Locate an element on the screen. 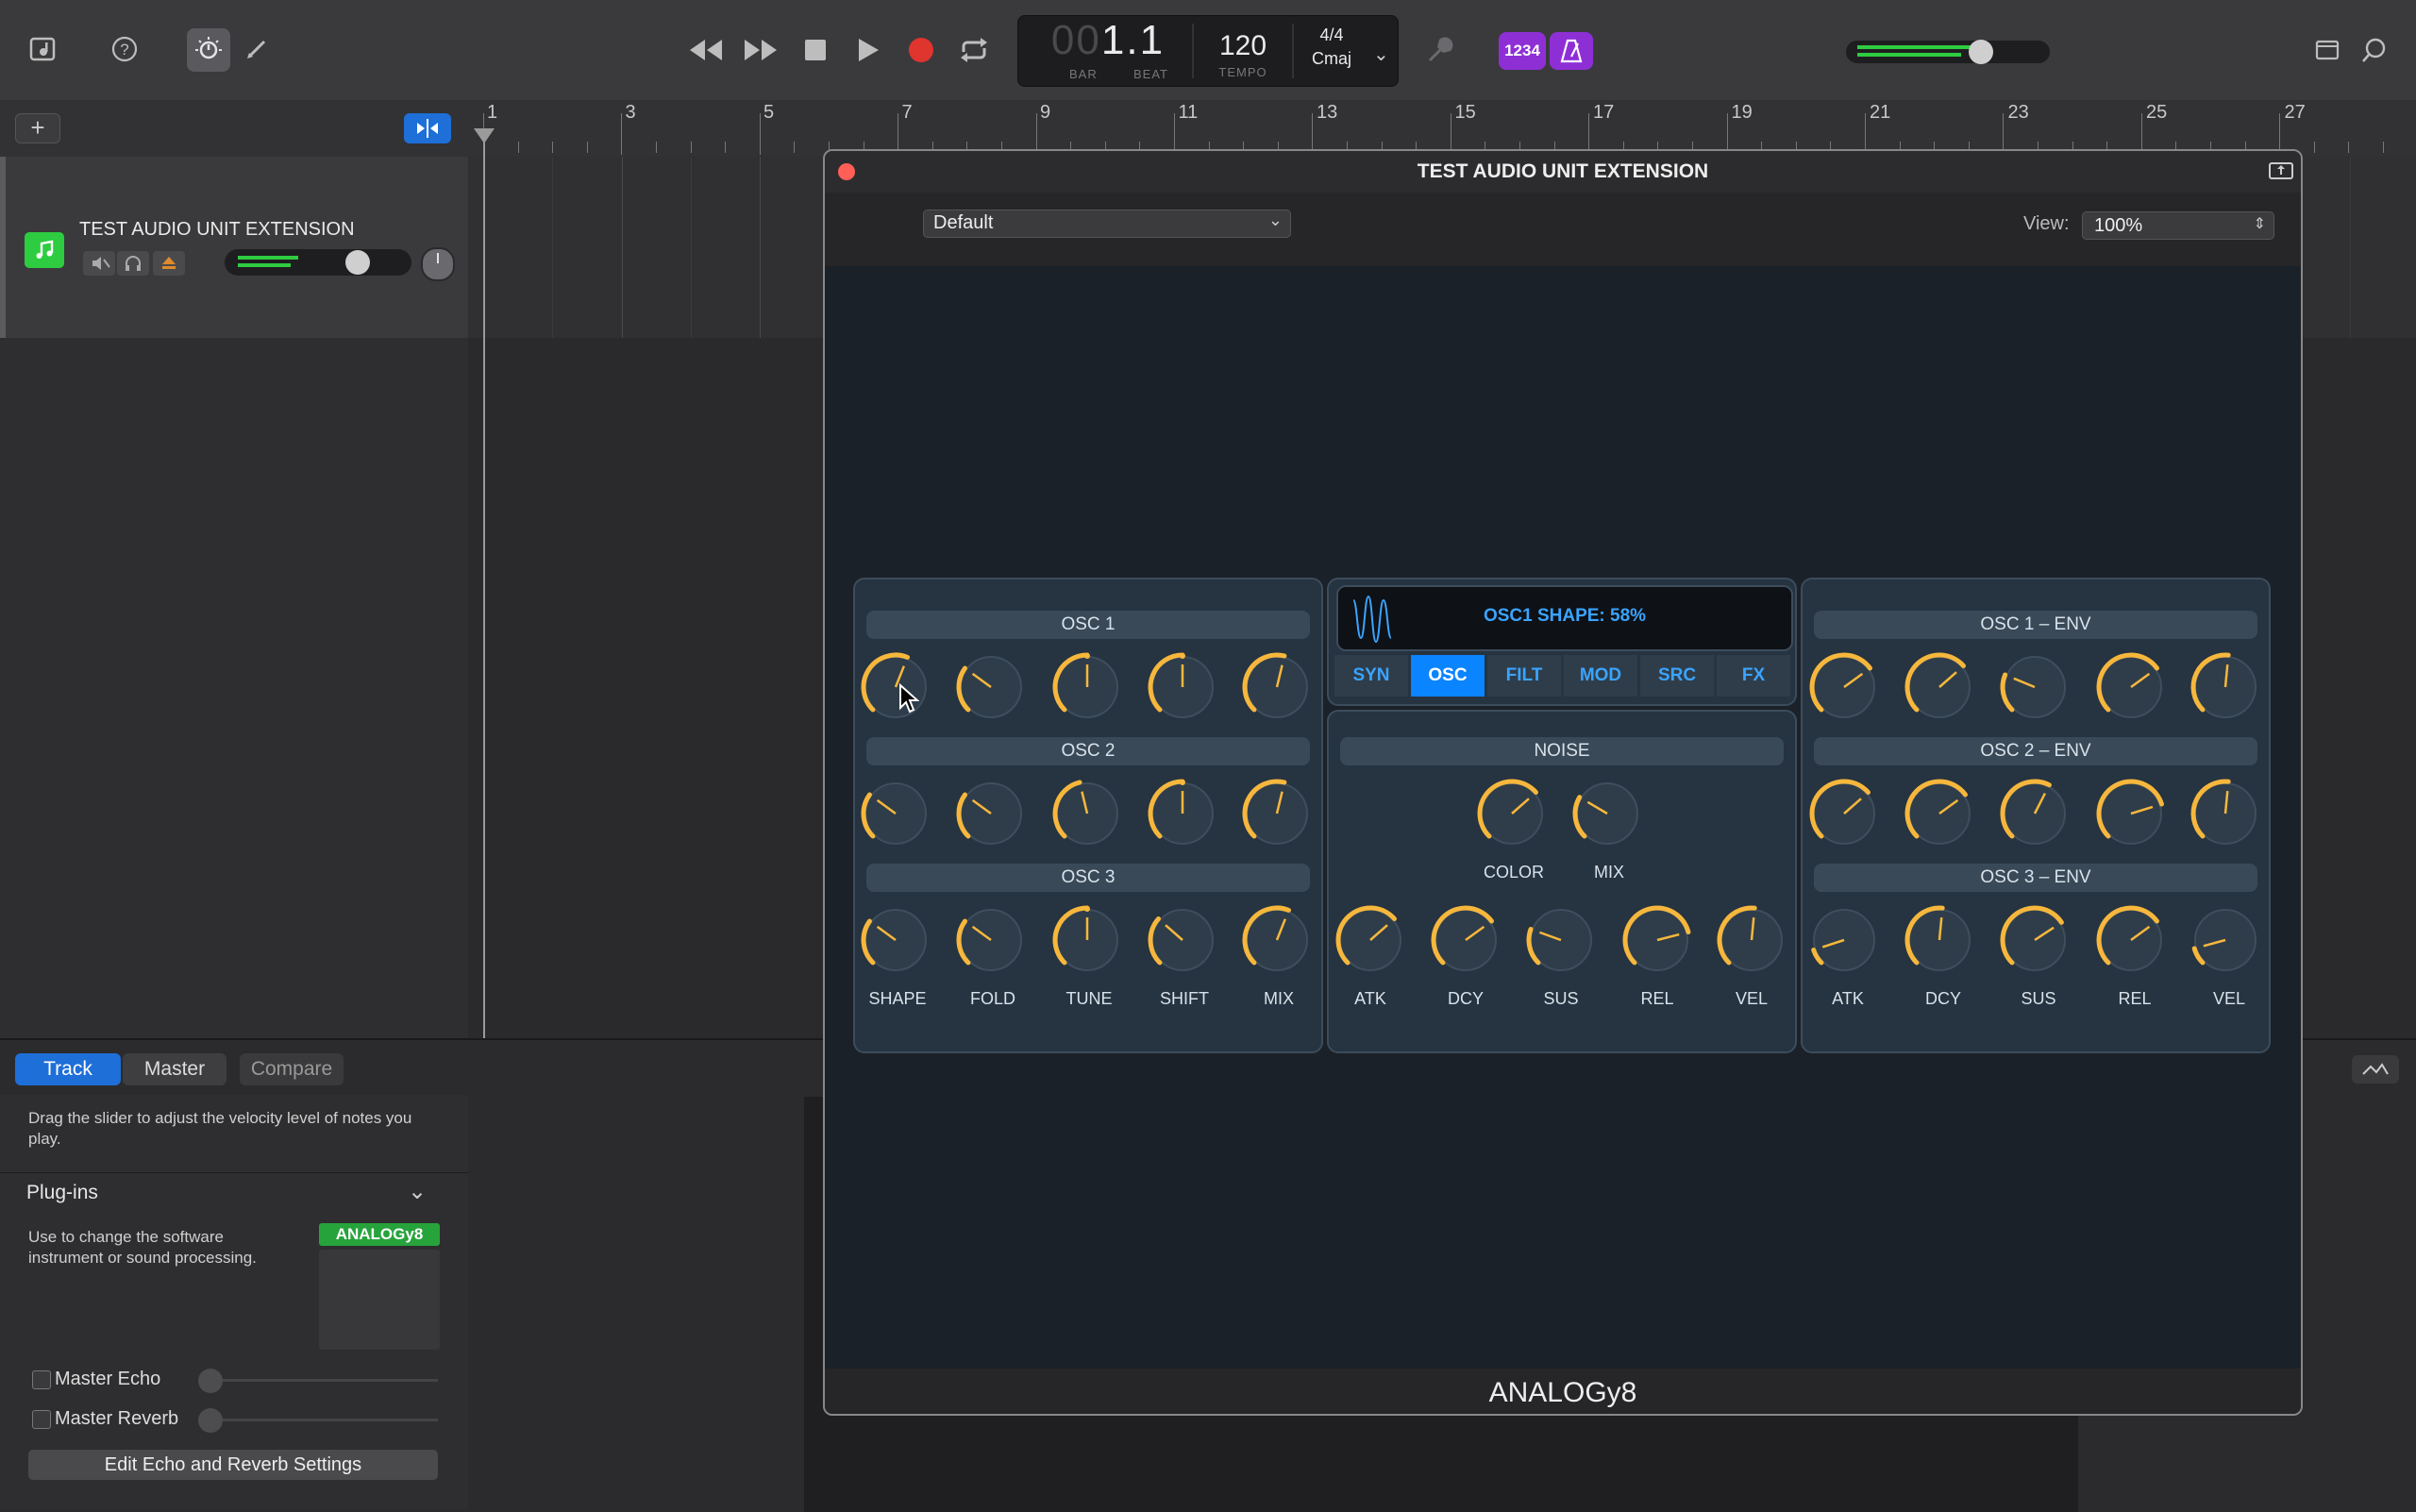 The width and height of the screenshot is (2416, 1512). osc2-shape-knob is located at coordinates (896, 813).